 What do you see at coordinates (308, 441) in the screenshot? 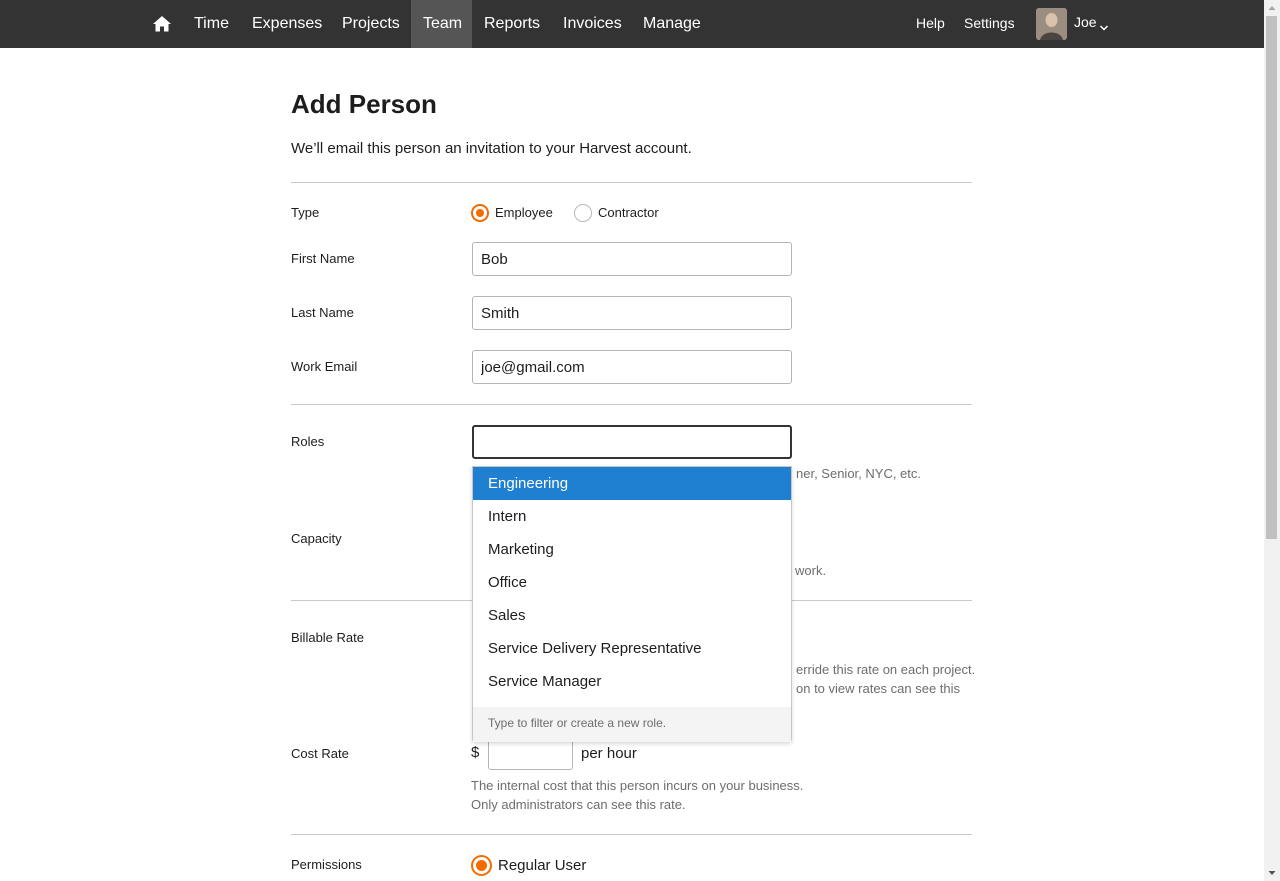
I see `roles-label: Roles` at bounding box center [308, 441].